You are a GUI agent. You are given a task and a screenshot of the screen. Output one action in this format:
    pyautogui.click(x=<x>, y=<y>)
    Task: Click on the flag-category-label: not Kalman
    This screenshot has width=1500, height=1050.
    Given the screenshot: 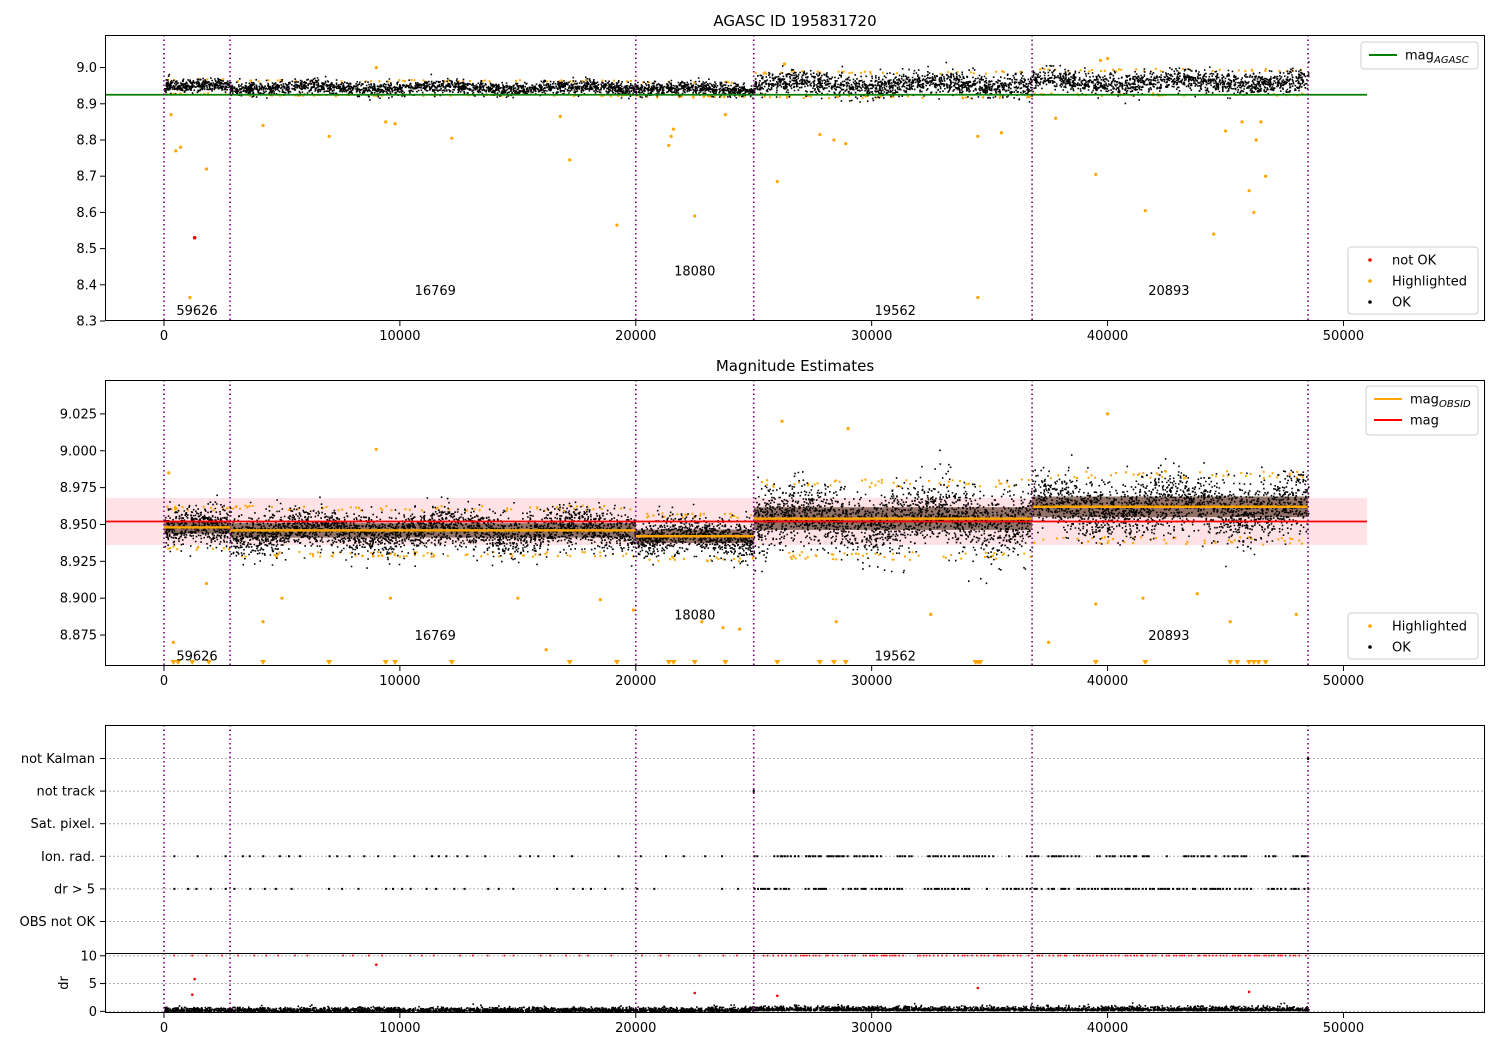 What is the action you would take?
    pyautogui.click(x=58, y=759)
    